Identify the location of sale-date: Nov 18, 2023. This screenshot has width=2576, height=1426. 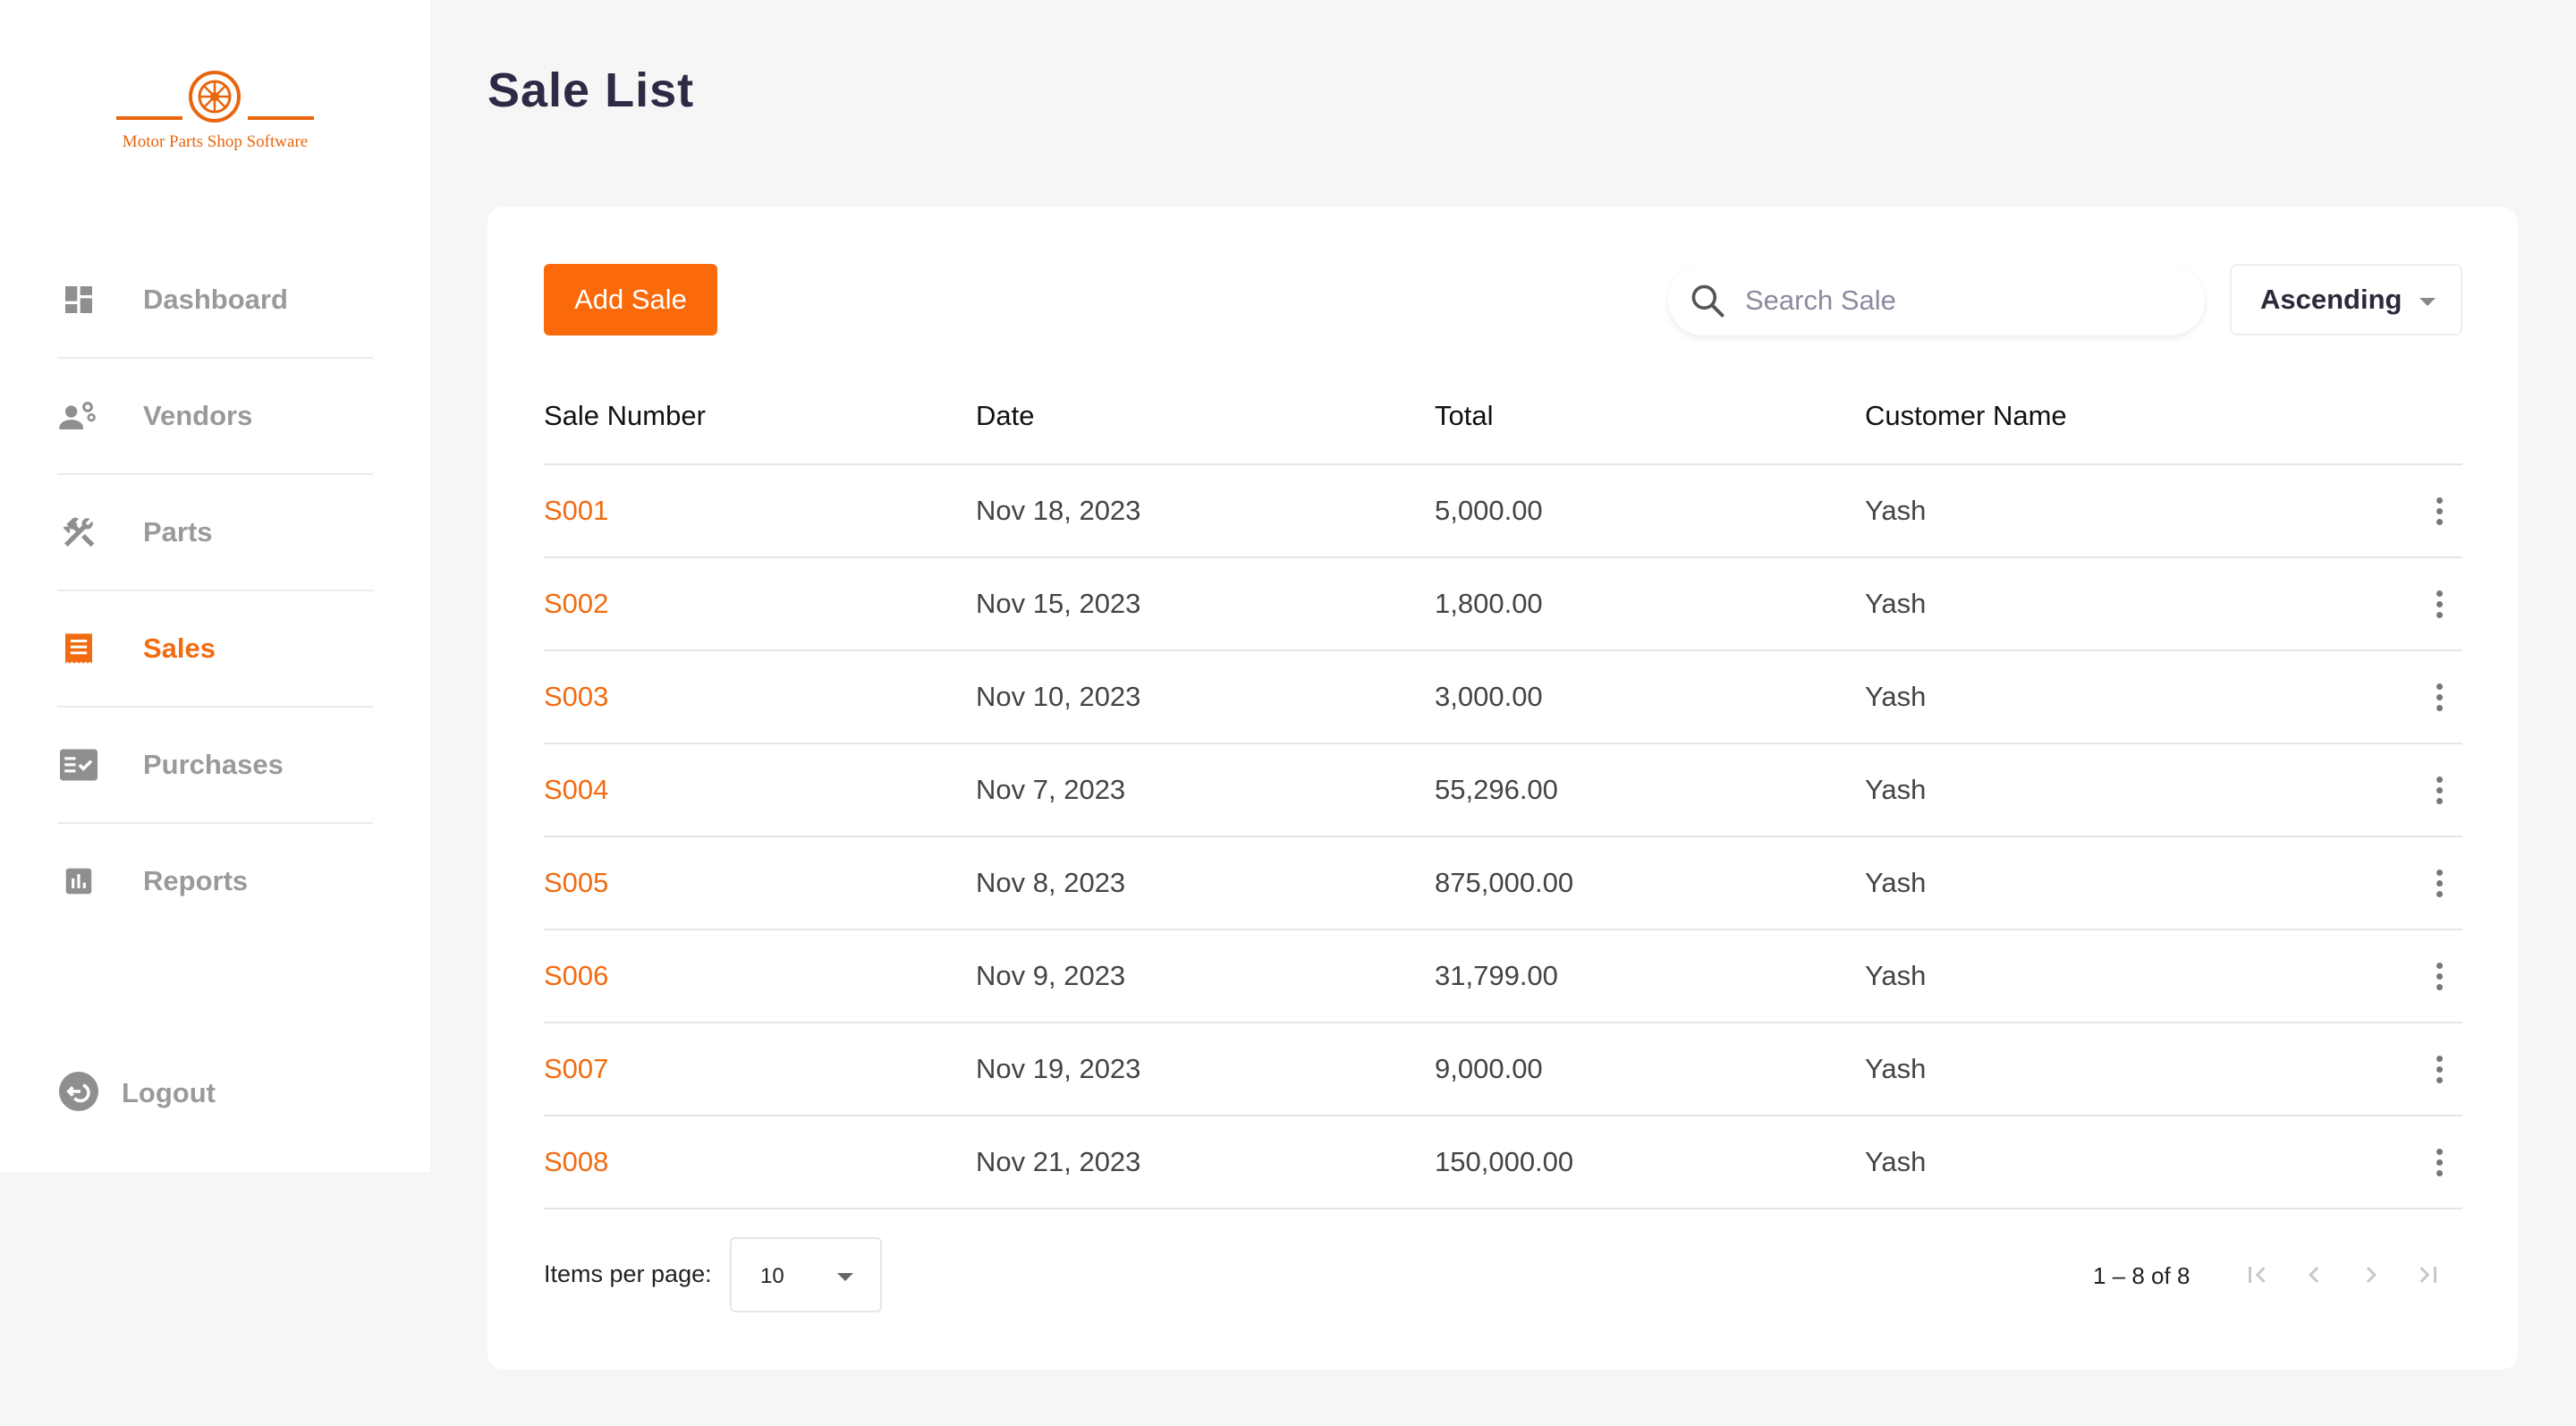
(1205, 511).